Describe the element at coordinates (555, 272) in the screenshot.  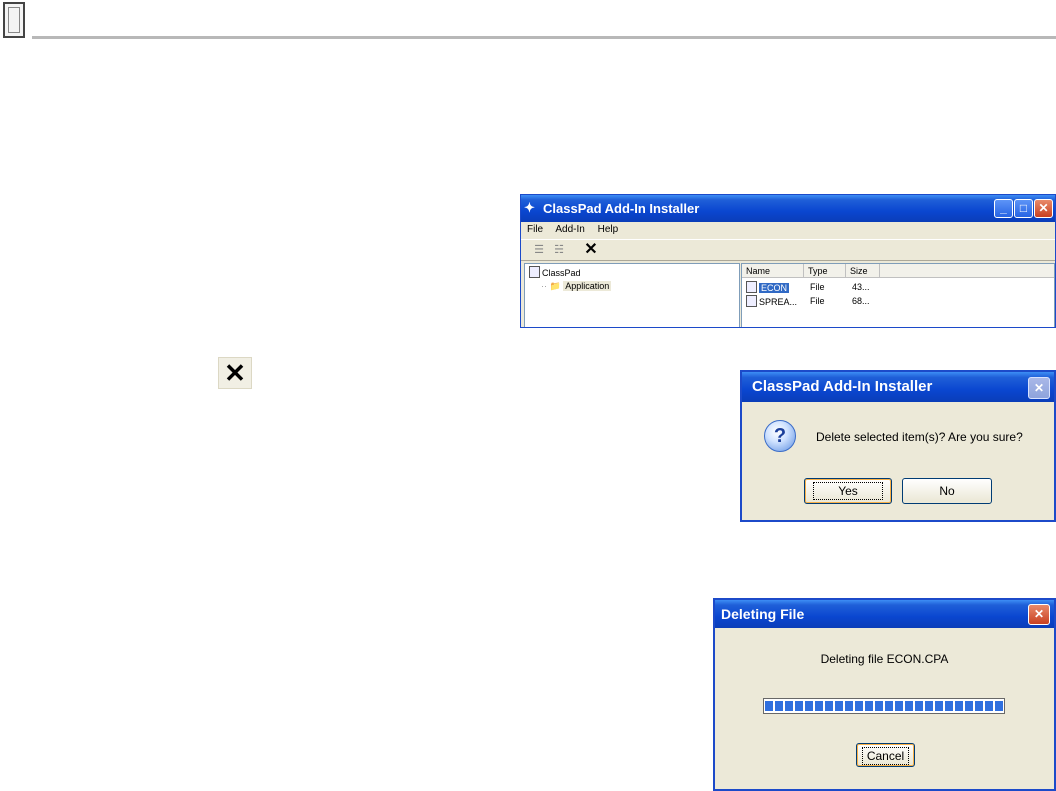
I see `tree-item-classpad: ClassPad` at that location.